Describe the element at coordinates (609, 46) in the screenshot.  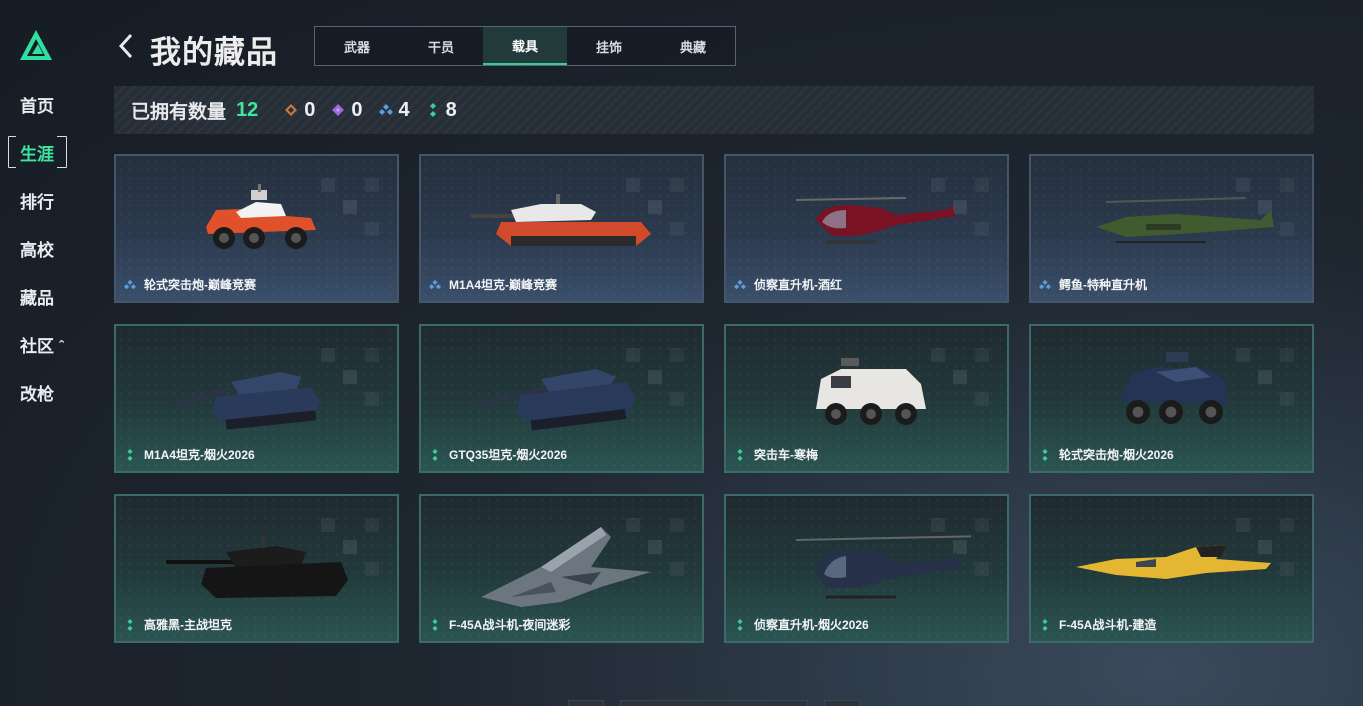
I see `tab-charms: 挂饰` at that location.